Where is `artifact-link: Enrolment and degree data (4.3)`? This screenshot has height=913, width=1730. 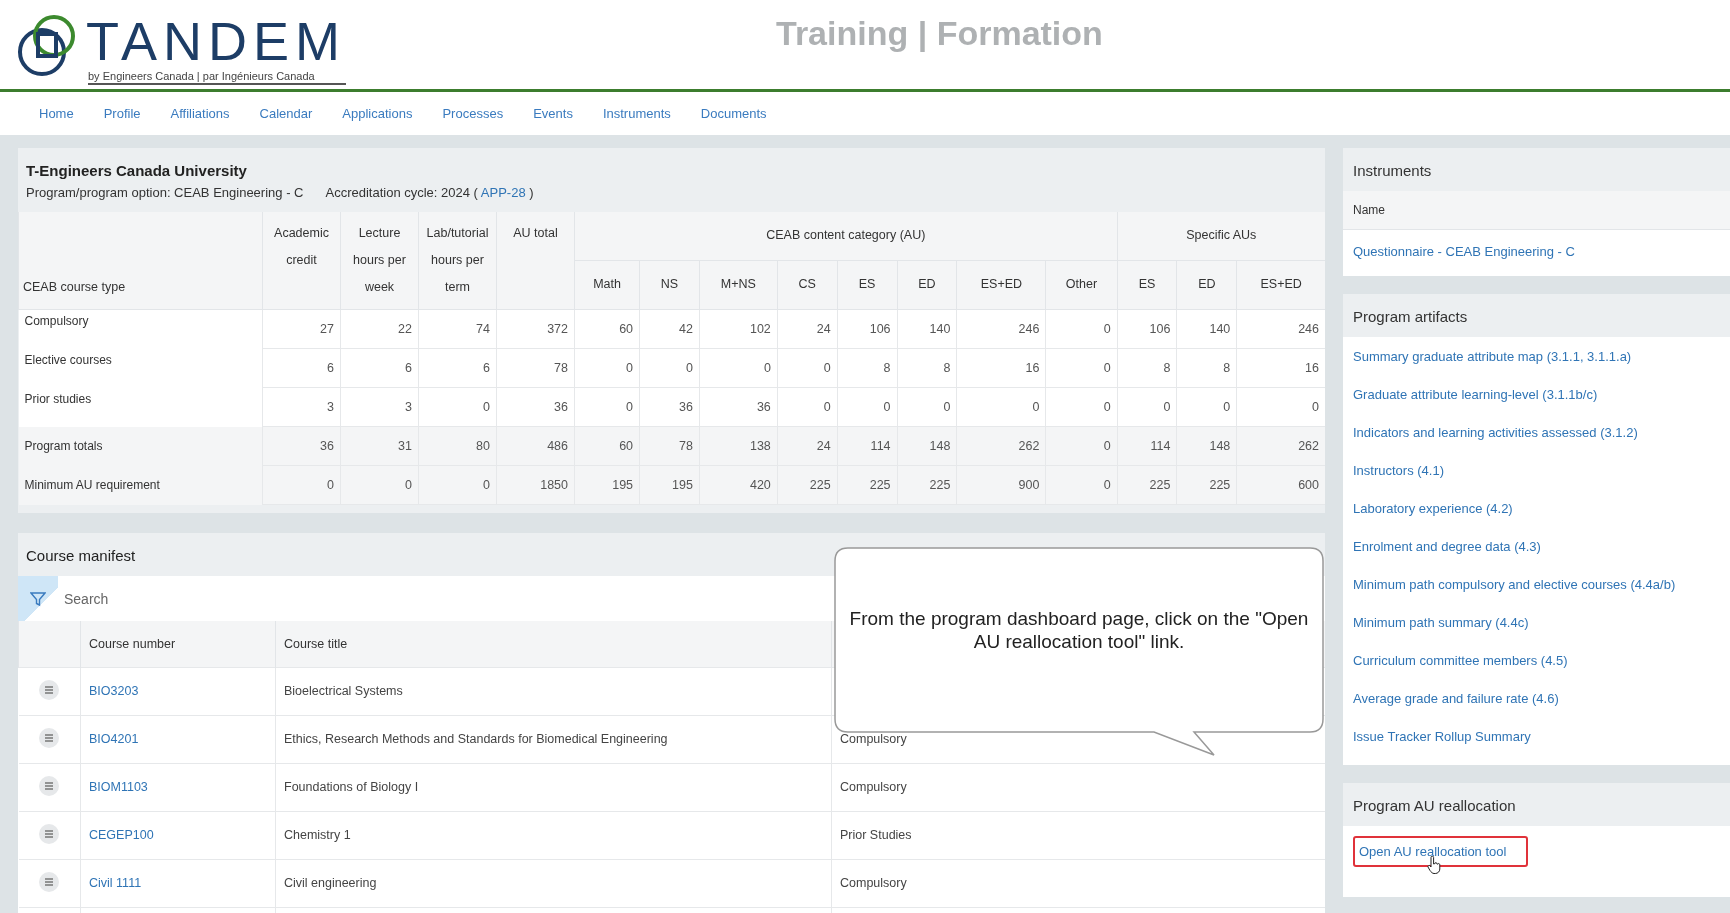
artifact-link: Enrolment and degree data (4.3) is located at coordinates (1536, 547).